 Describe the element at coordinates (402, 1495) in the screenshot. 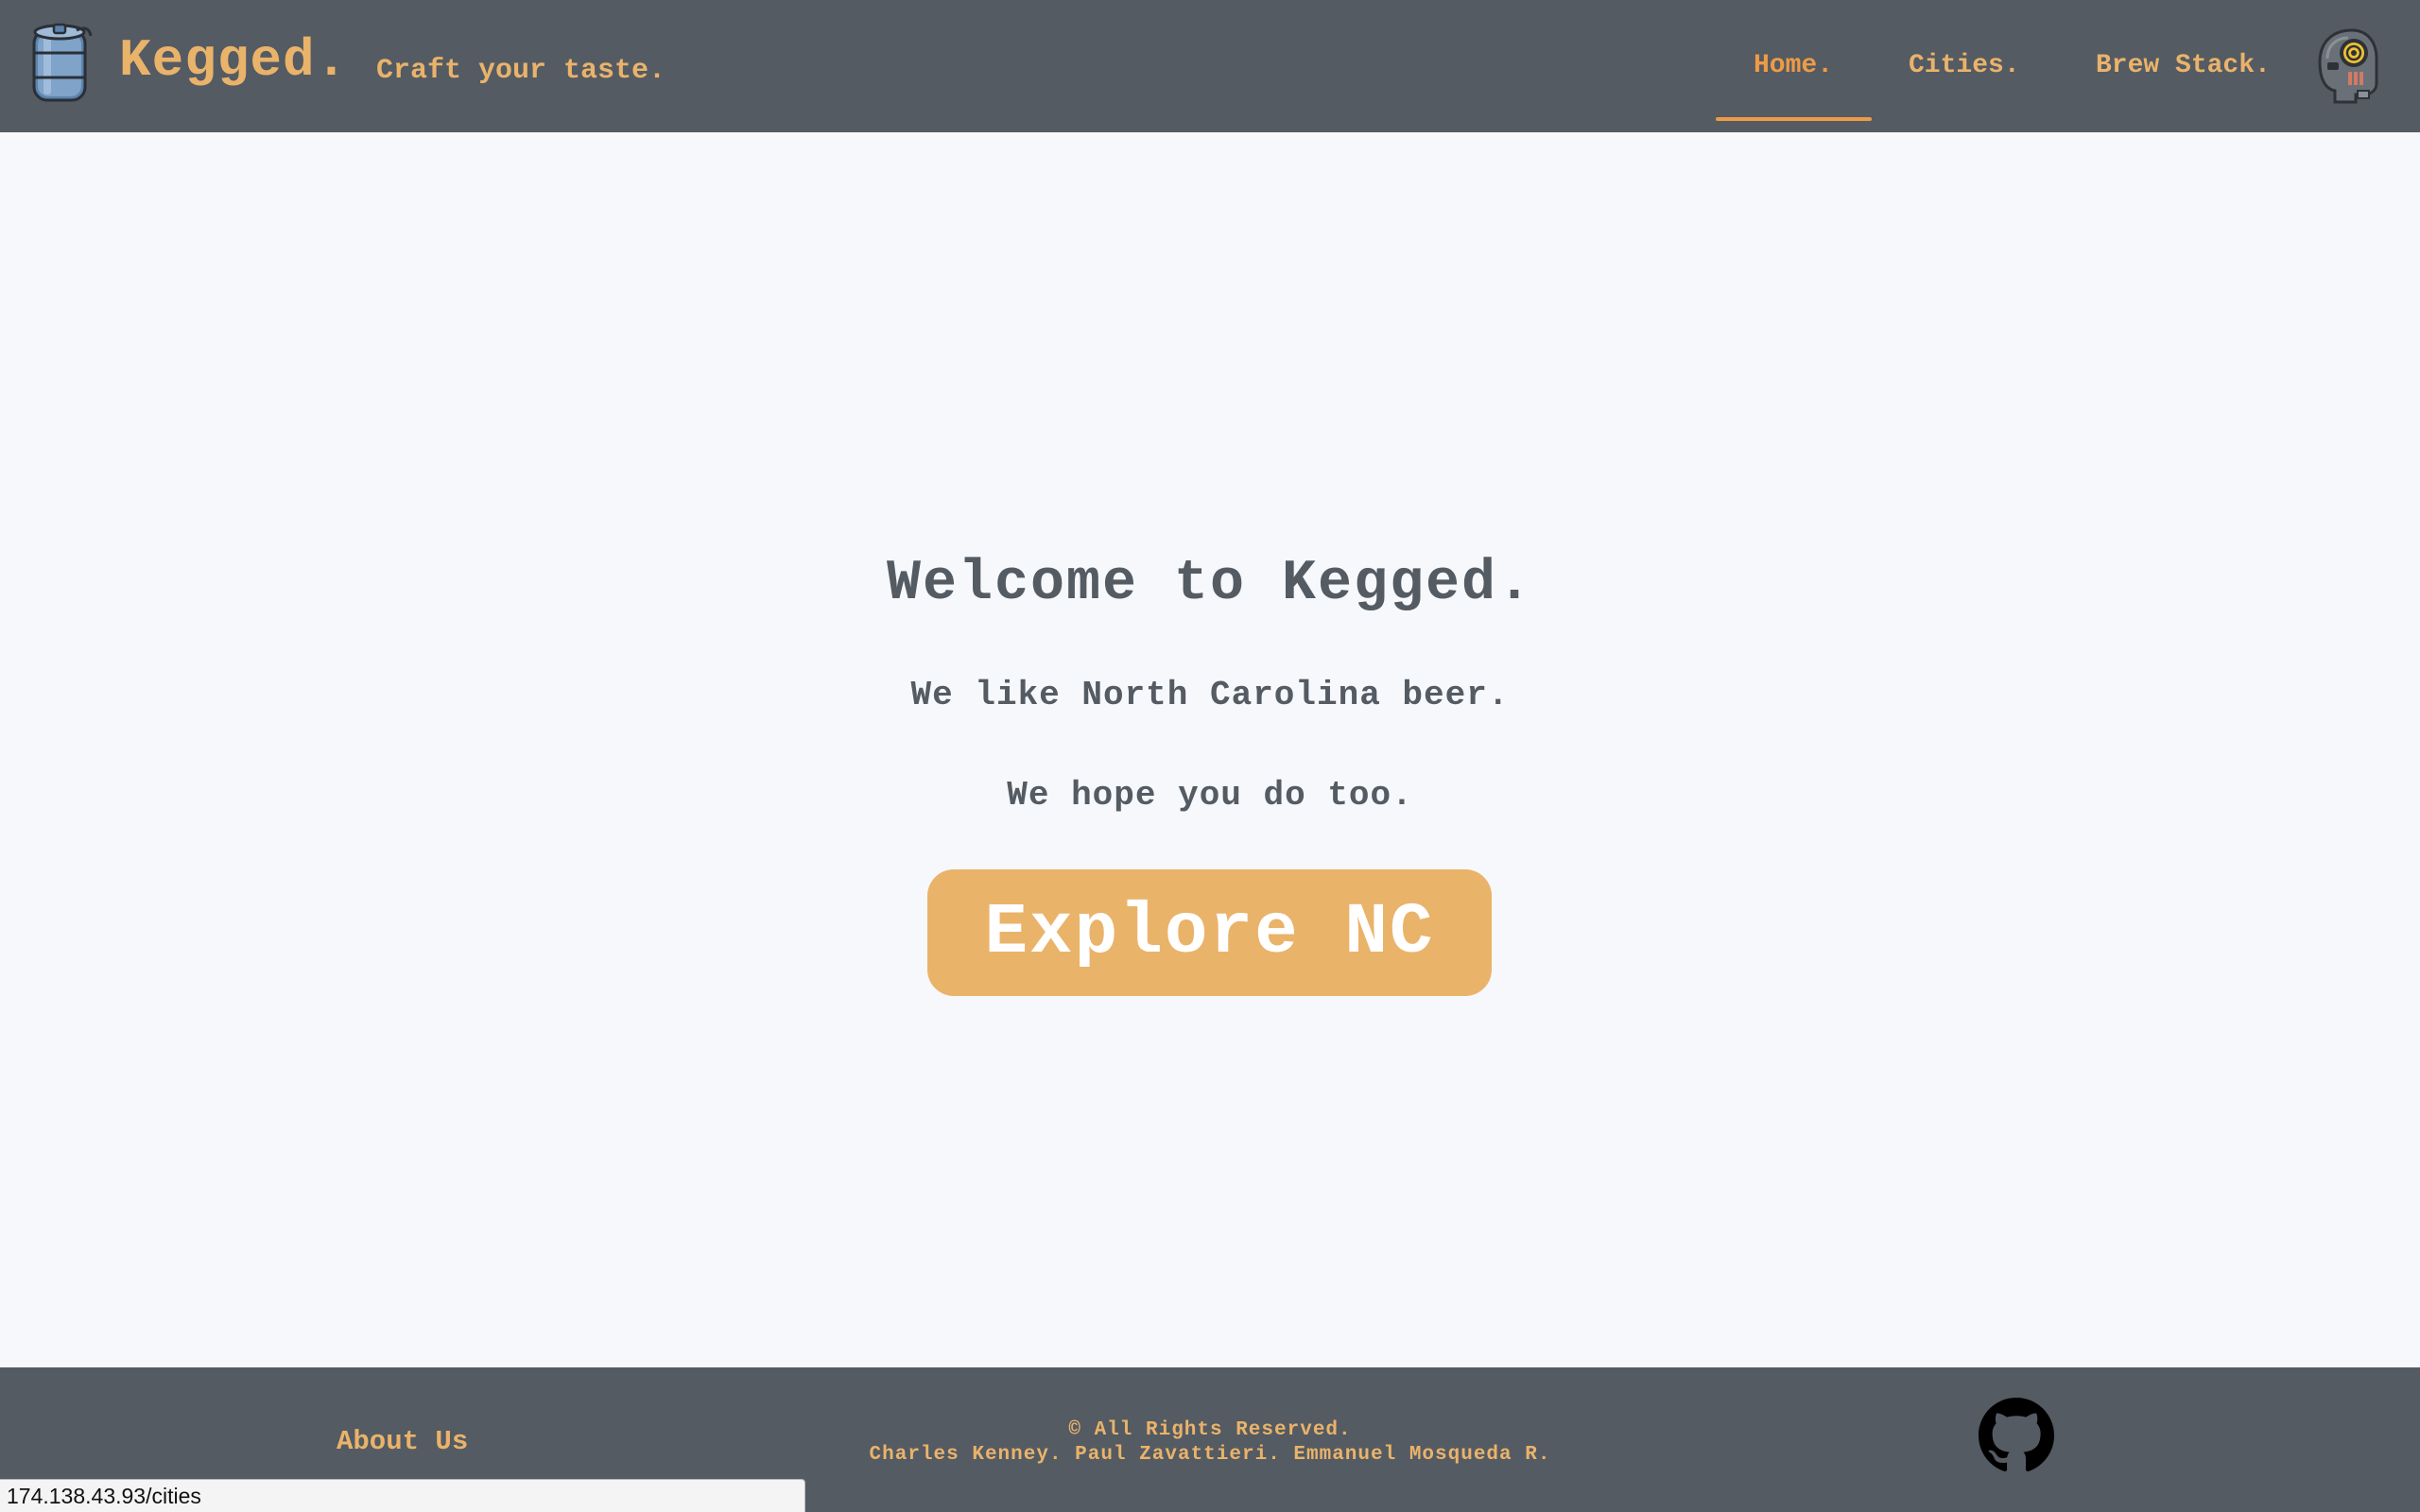

I see `browser-status-url: 174.138.43.93/cities` at that location.